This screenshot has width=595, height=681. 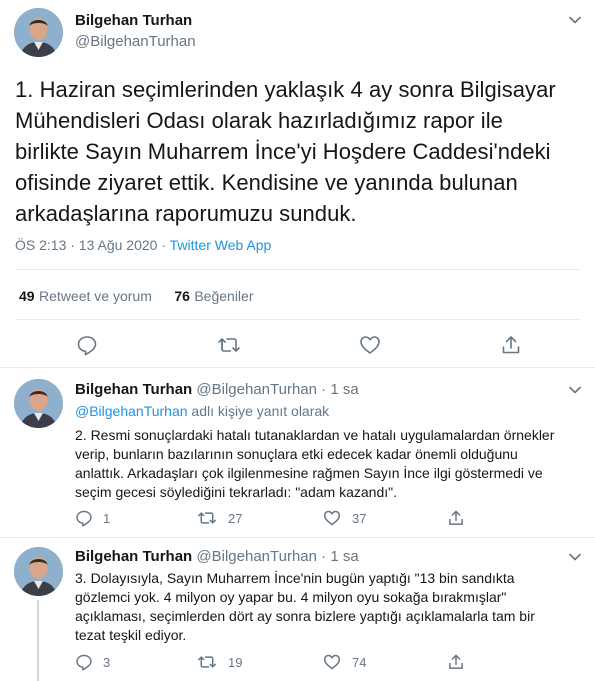 I want to click on likes-stat: 76 Beğeniler, so click(x=213, y=296).